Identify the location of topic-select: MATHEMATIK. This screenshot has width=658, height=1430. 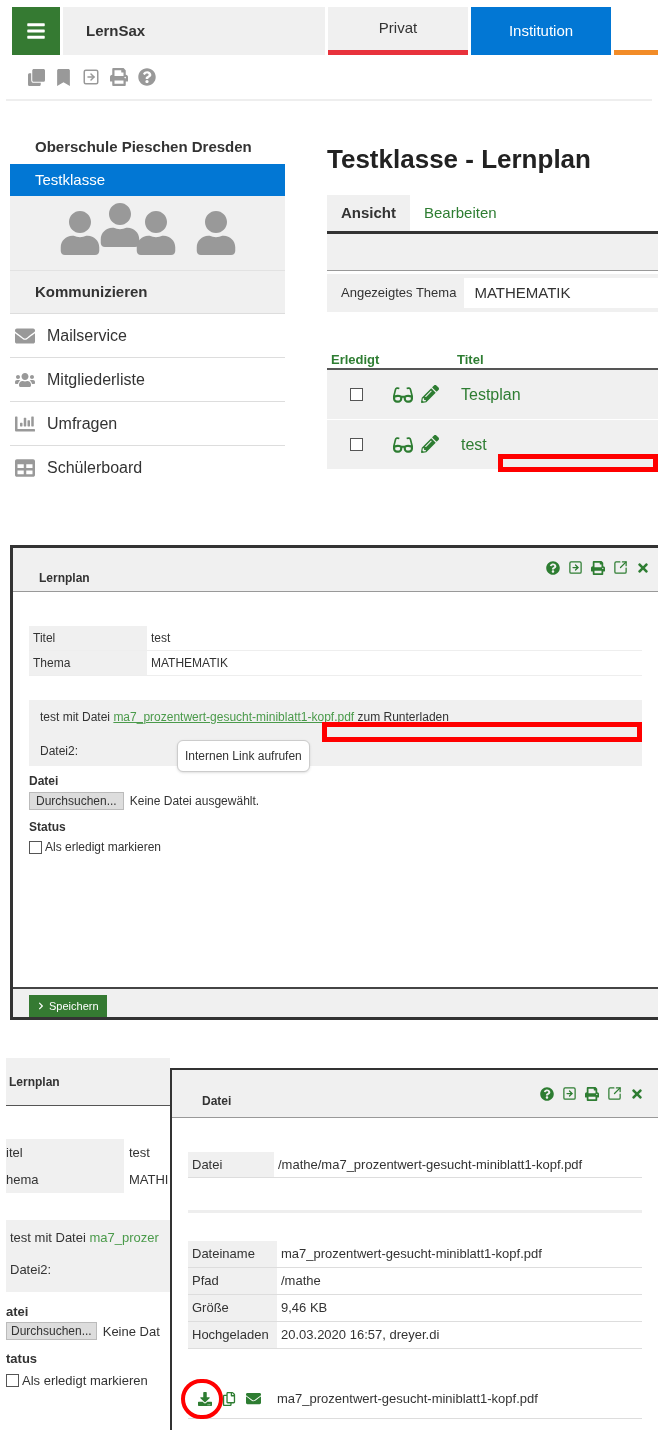
(561, 293).